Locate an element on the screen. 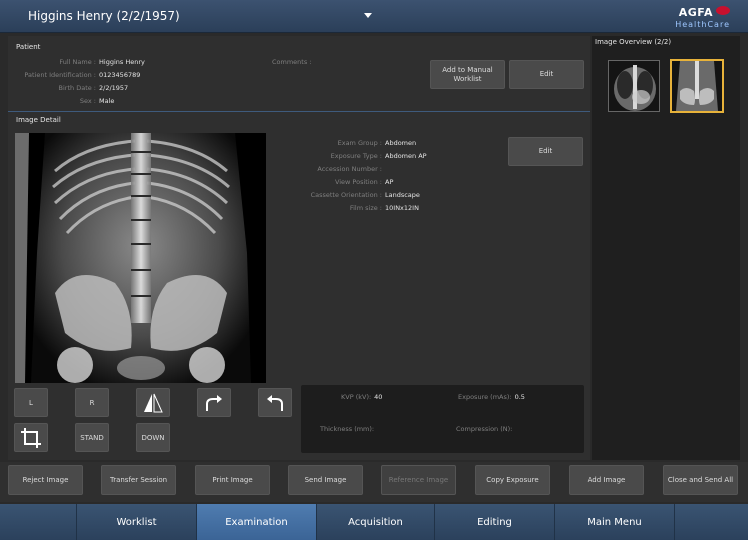  nav-editing: Editing is located at coordinates (494, 522).